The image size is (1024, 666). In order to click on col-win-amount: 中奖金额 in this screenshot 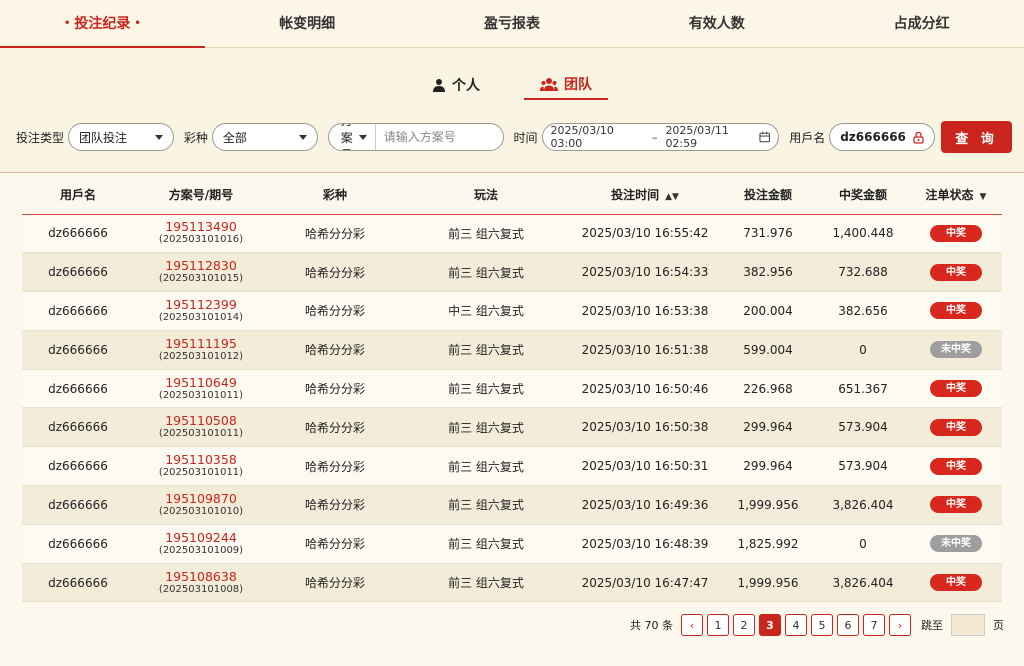, I will do `click(863, 195)`.